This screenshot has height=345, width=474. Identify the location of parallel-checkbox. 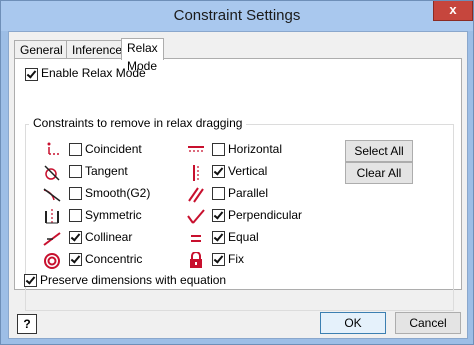
(218, 193).